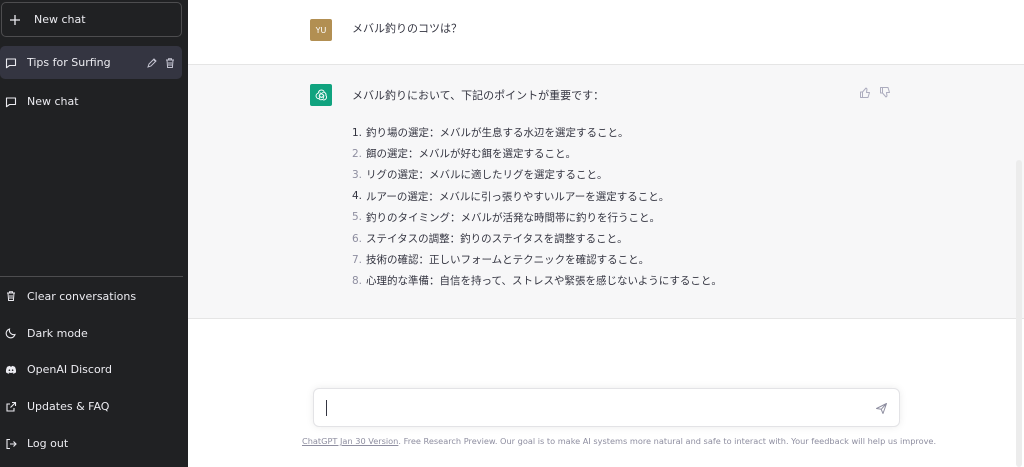 The image size is (1024, 467). What do you see at coordinates (511, 196) in the screenshot?
I see `list-item: 4. ルアーの選定：メバルに引っ張りやすいルアーを選定すること。` at bounding box center [511, 196].